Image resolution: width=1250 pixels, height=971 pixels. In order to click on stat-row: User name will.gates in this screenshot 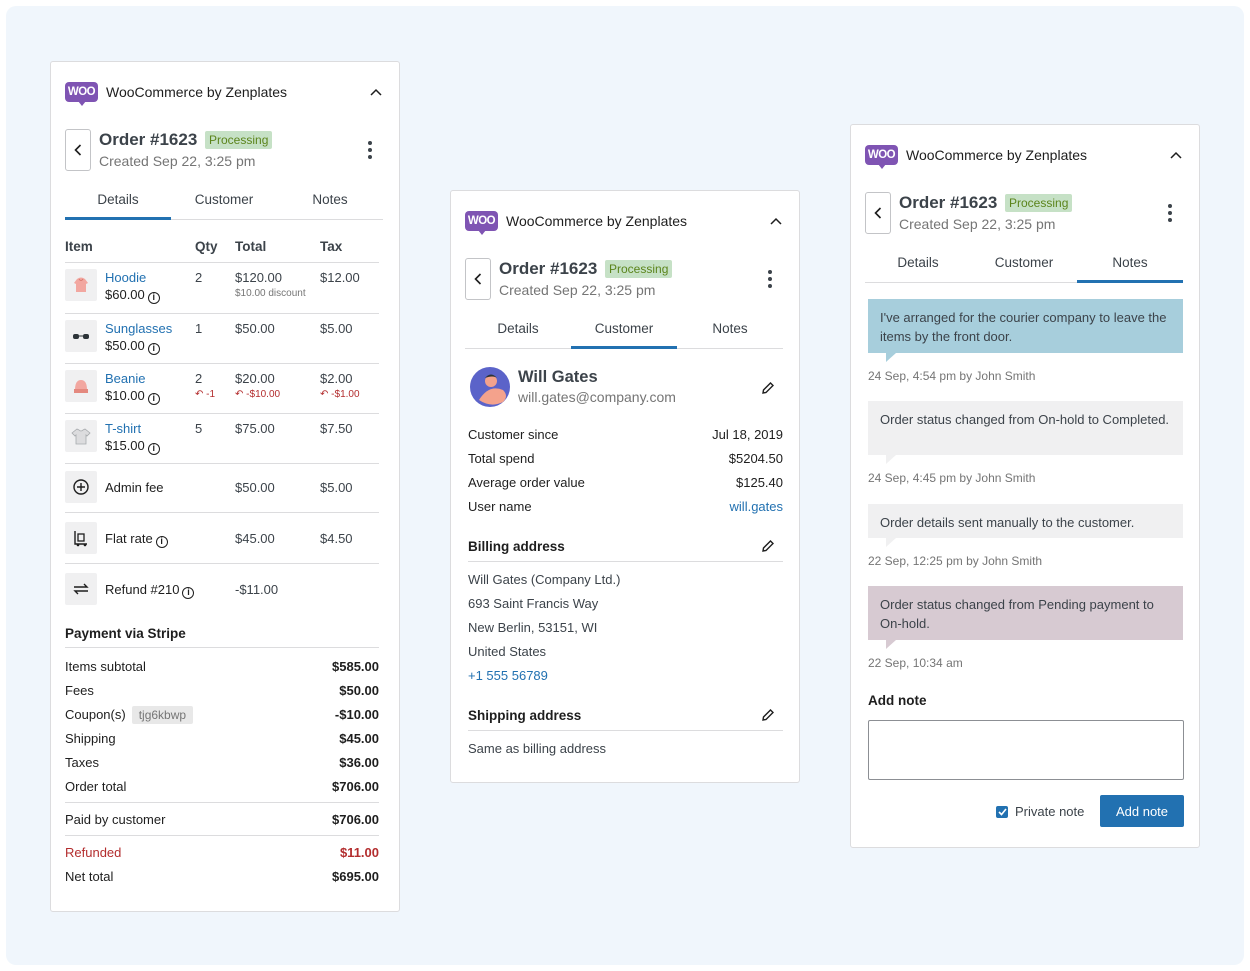, I will do `click(625, 506)`.